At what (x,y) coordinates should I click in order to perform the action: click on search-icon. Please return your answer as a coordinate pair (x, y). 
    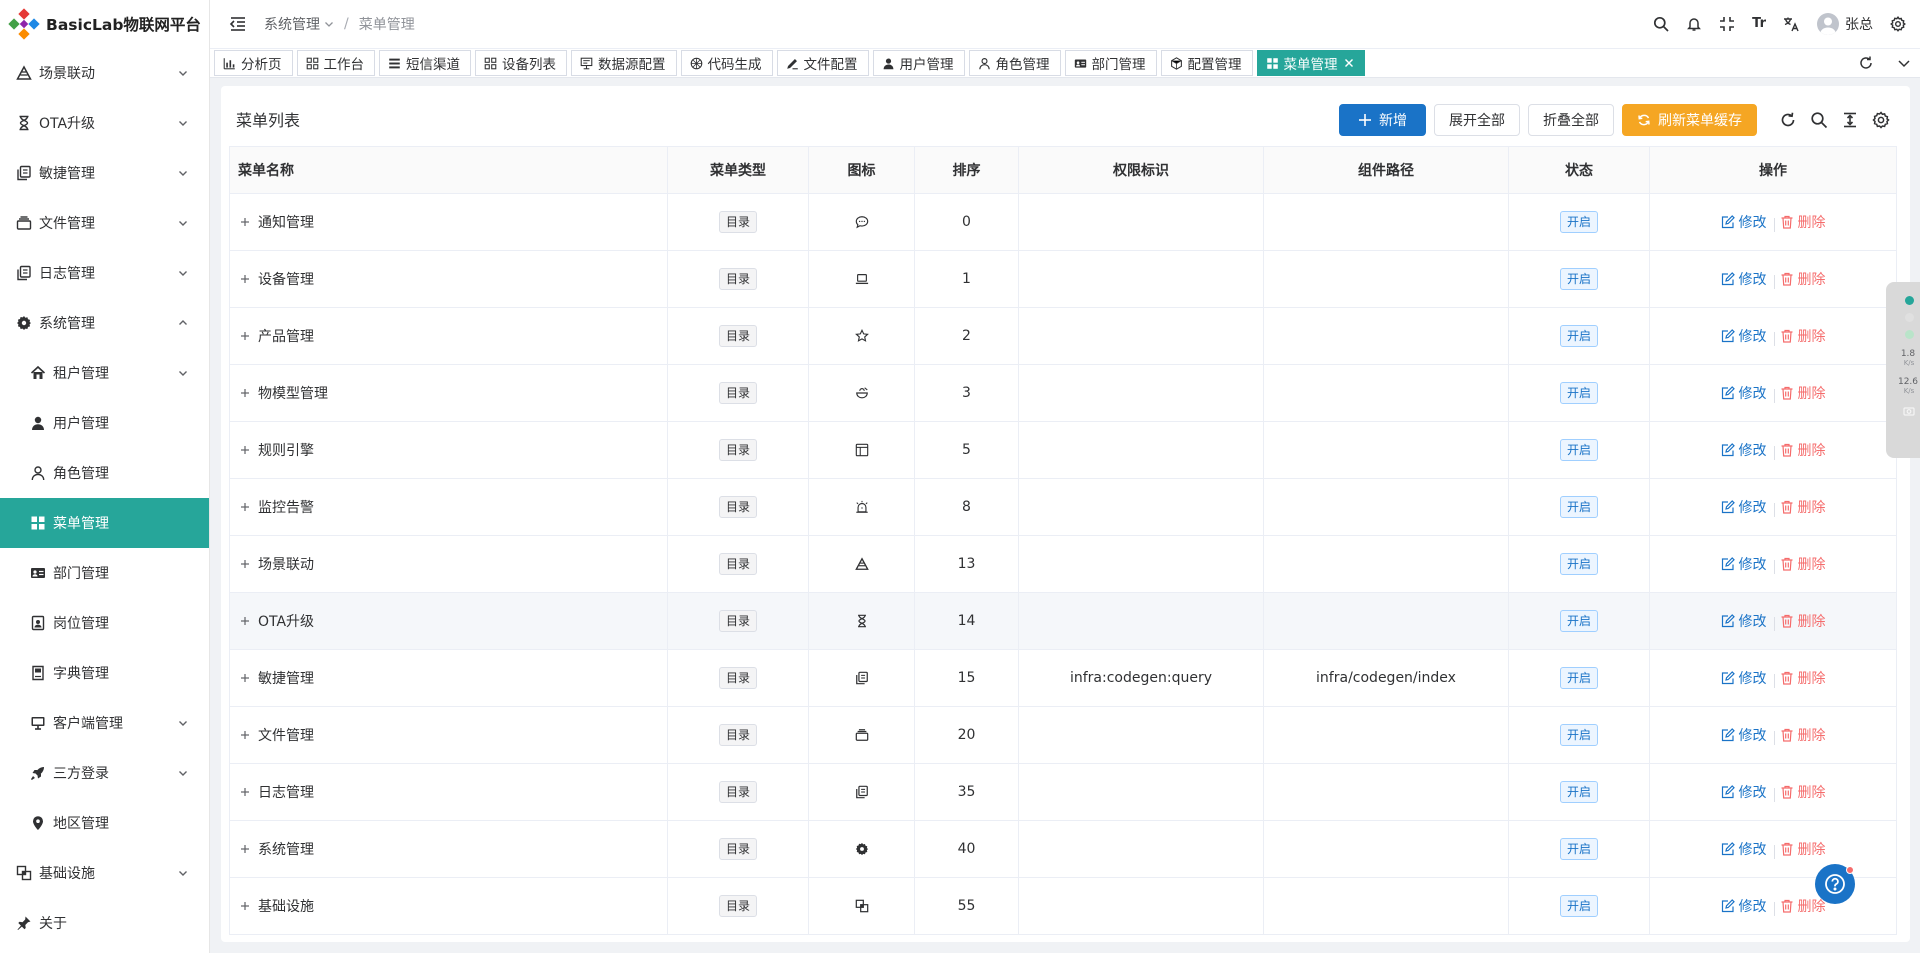
    Looking at the image, I should click on (1661, 24).